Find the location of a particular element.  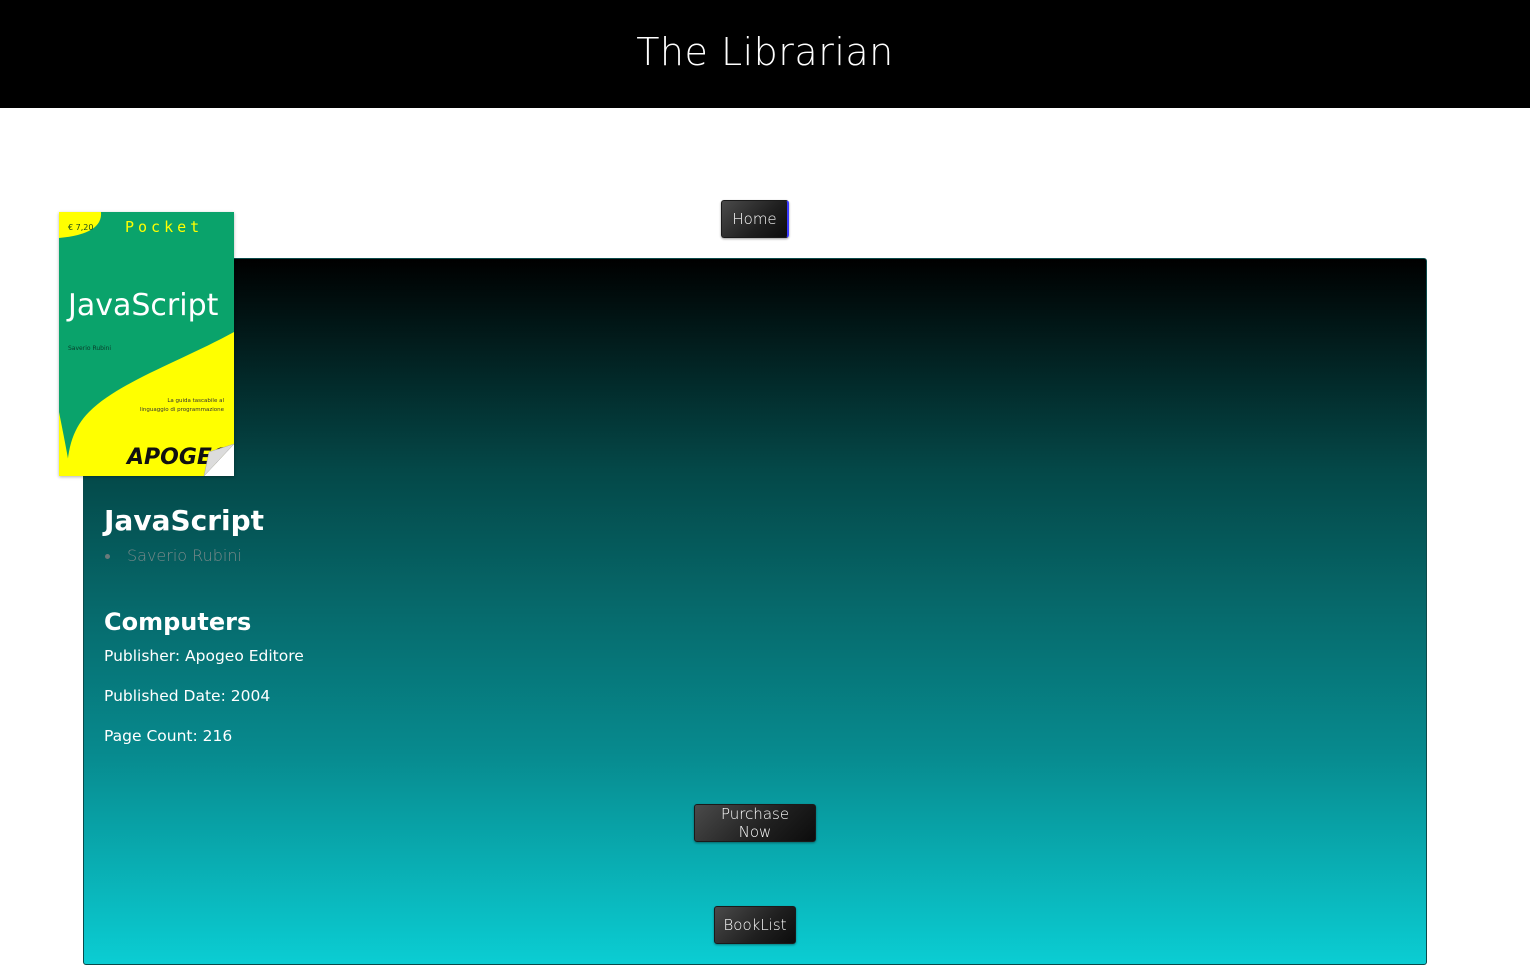

author-list-item: Saverio Rubini is located at coordinates (173, 557).